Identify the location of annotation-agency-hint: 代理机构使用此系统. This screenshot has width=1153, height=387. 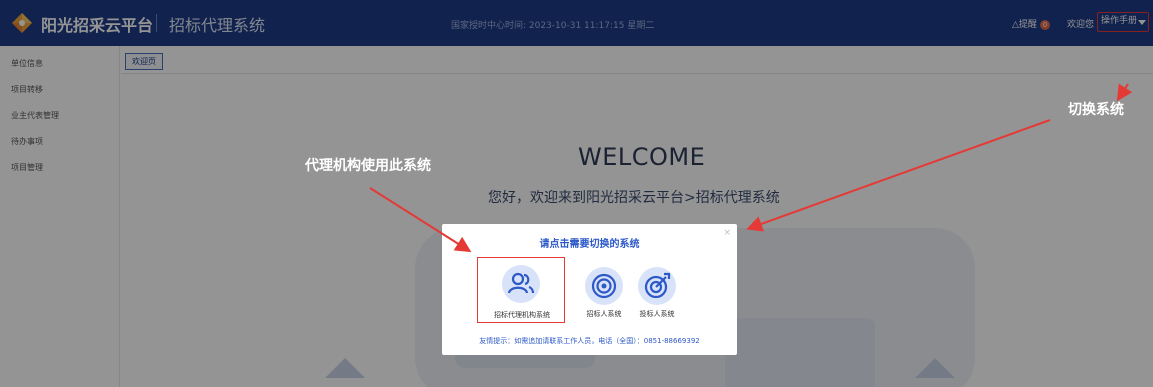
(368, 166).